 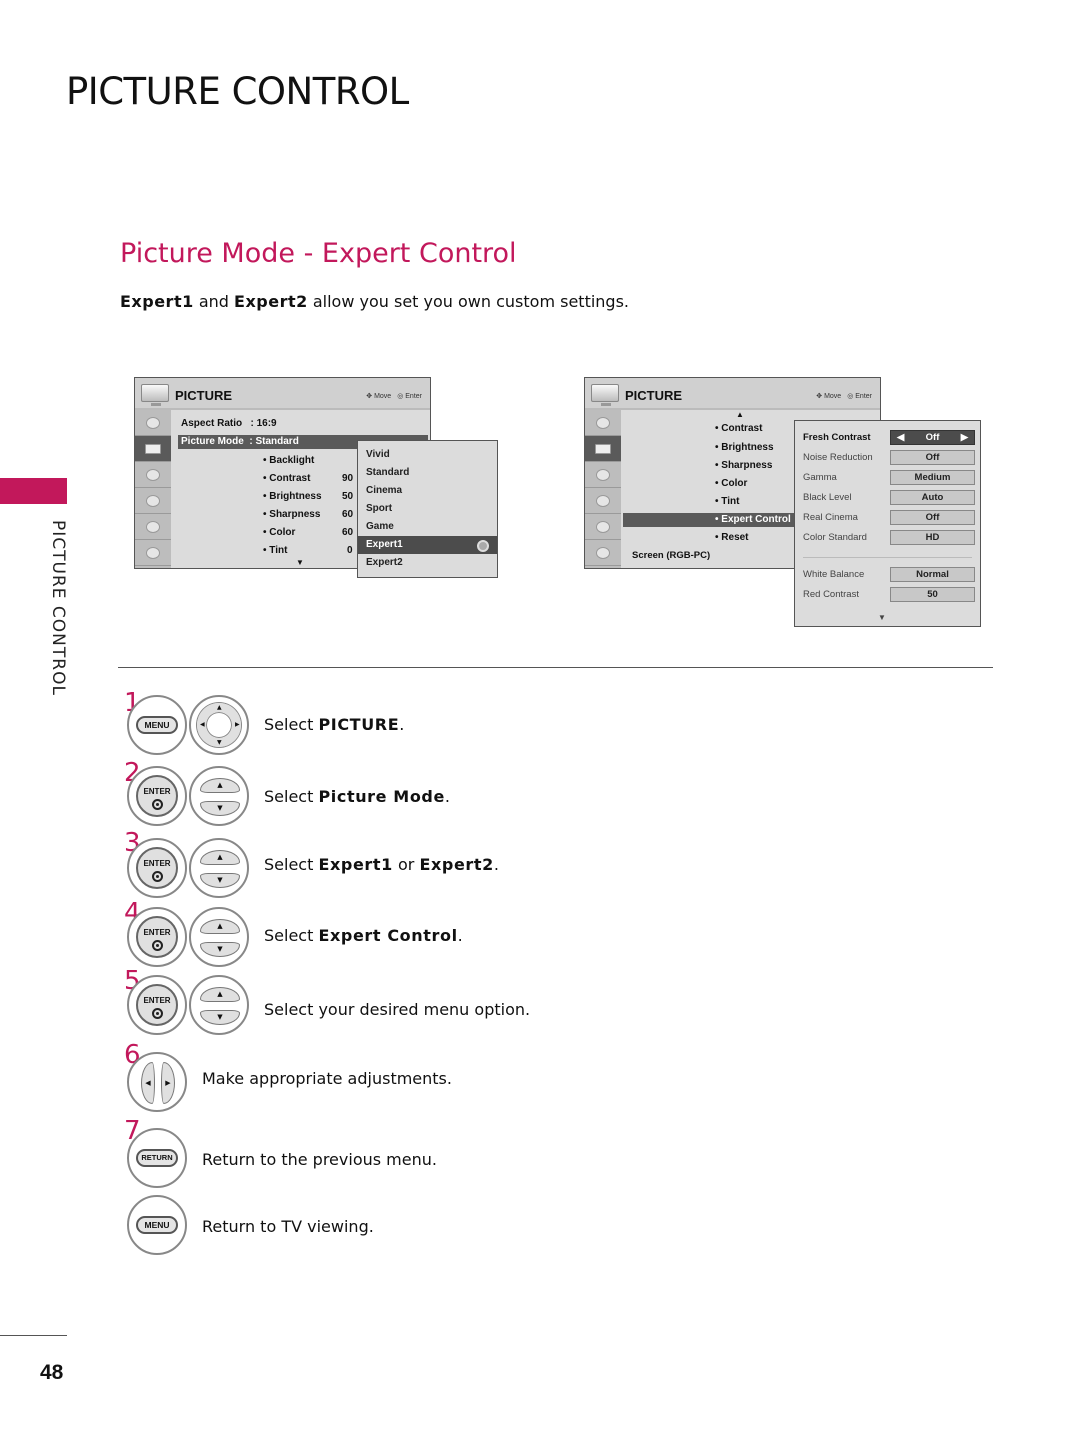 I want to click on footer-divider, so click(x=33, y=1335).